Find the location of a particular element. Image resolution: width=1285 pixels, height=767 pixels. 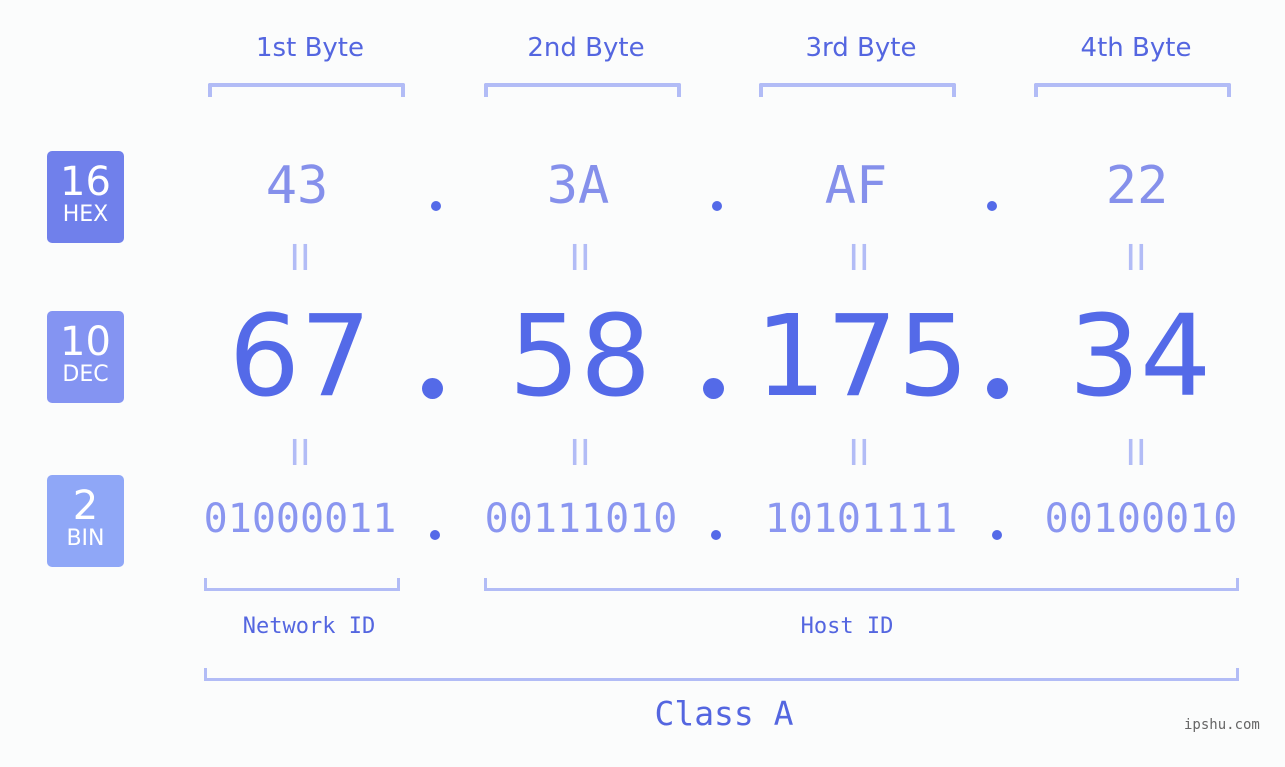

class-label: Class A is located at coordinates (724, 713).